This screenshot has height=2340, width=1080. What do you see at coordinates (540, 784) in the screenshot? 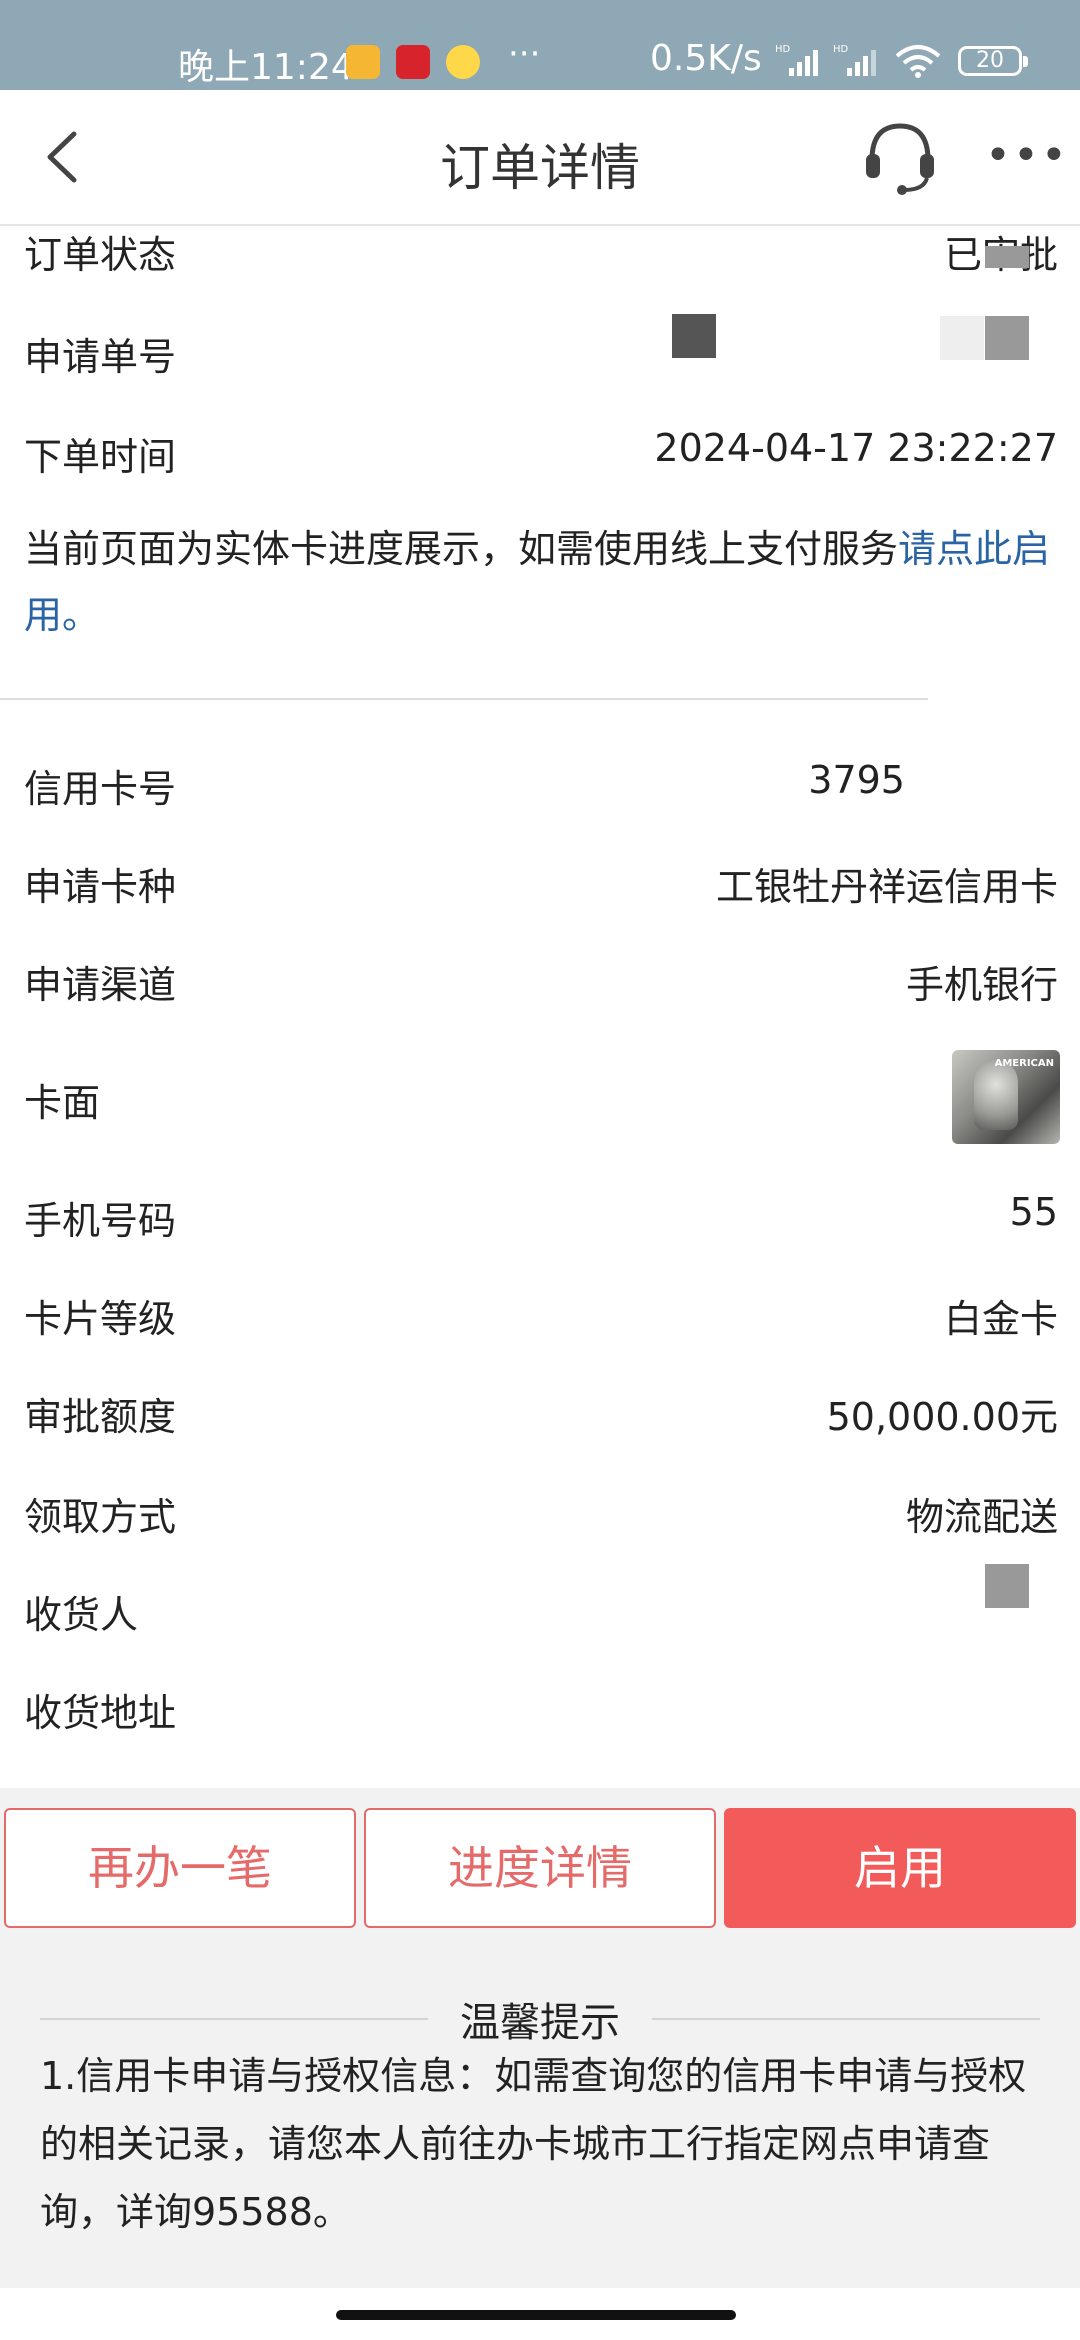
I see `card-no-row: 信用卡号 3795` at bounding box center [540, 784].